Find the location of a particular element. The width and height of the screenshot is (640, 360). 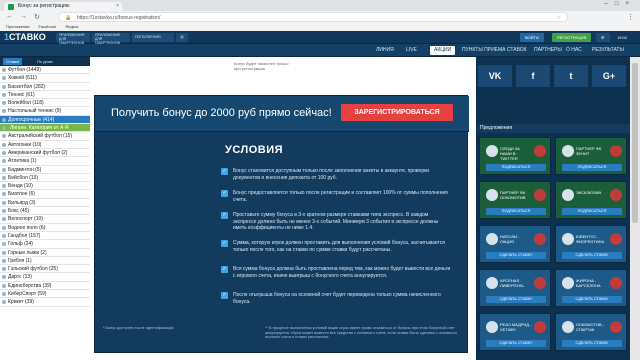

sidebar-sport-item: Велоспорт (10) is located at coordinates (45, 219).